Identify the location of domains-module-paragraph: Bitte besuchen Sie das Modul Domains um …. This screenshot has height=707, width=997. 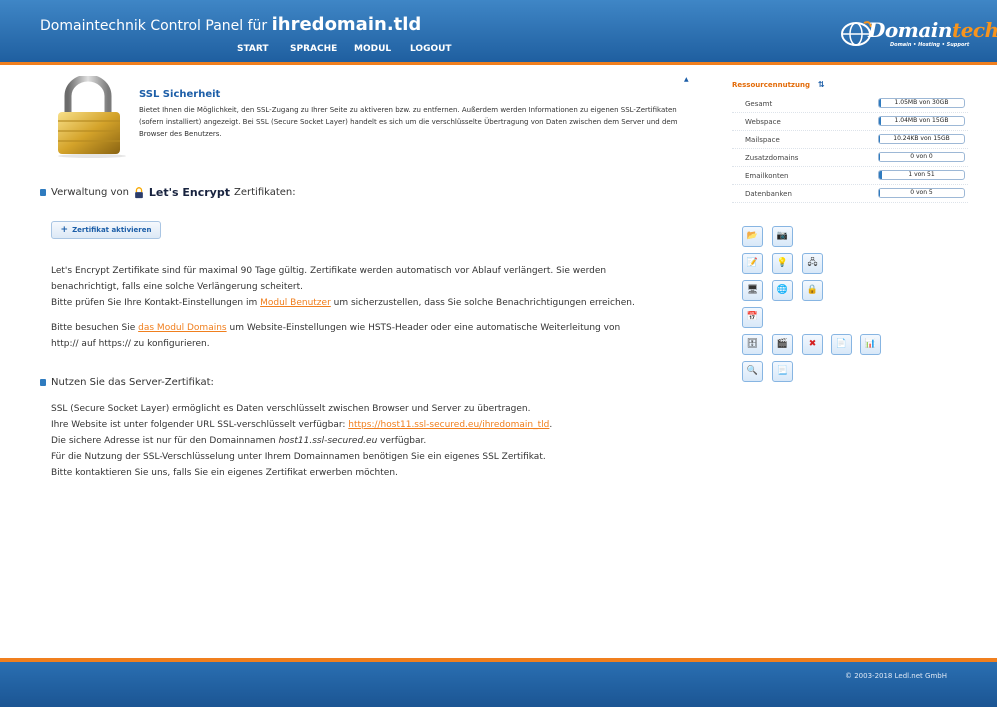
(371, 336).